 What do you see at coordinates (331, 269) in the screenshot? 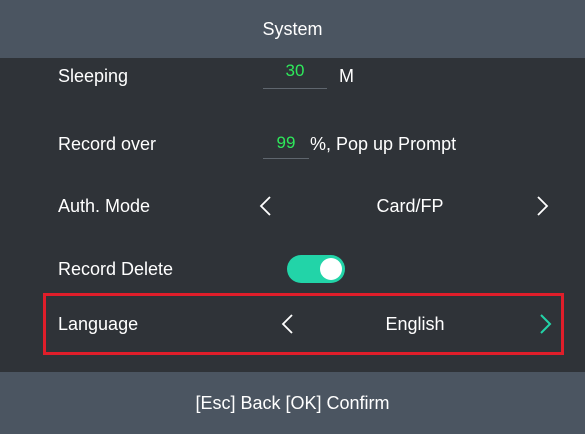
I see `toggle-knob` at bounding box center [331, 269].